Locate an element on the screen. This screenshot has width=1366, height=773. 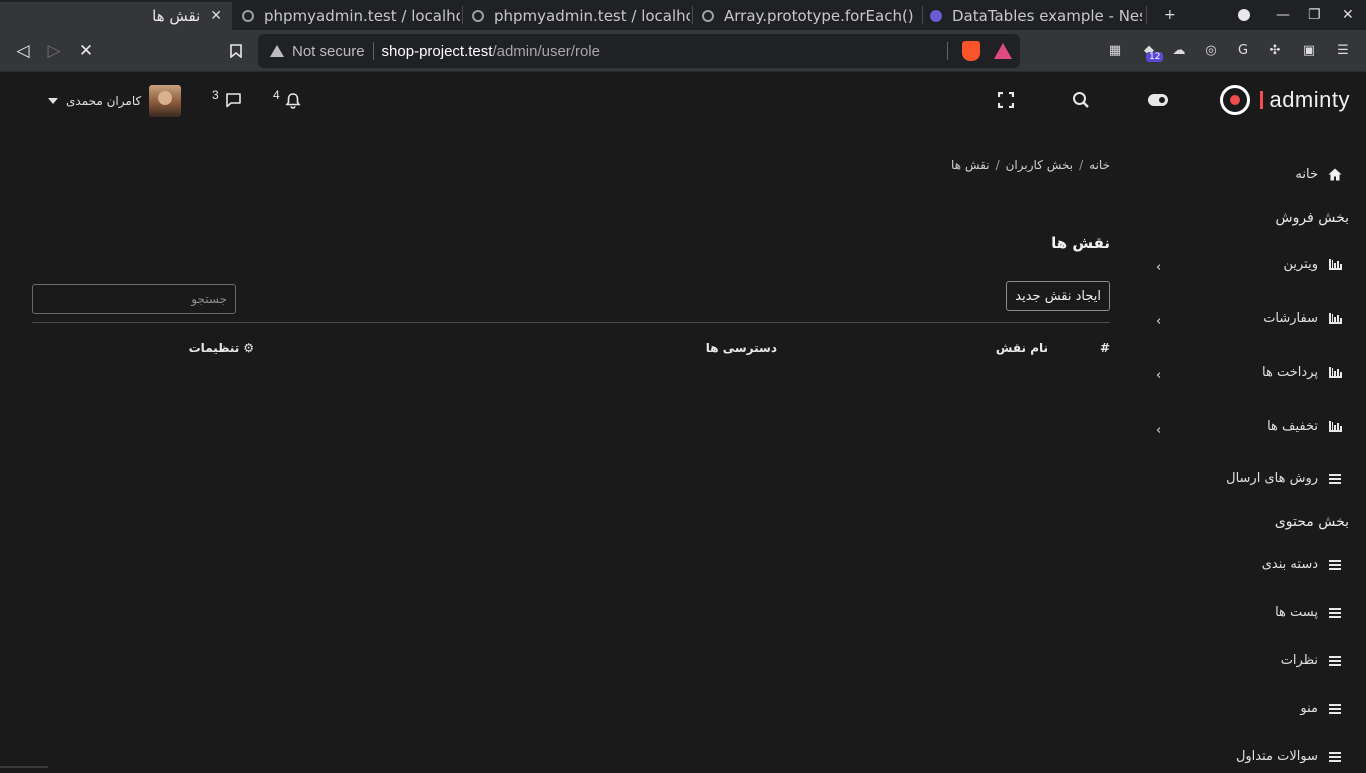
breadcrumb: خانه / بخش کاربران / نقش ها is located at coordinates (1030, 165).